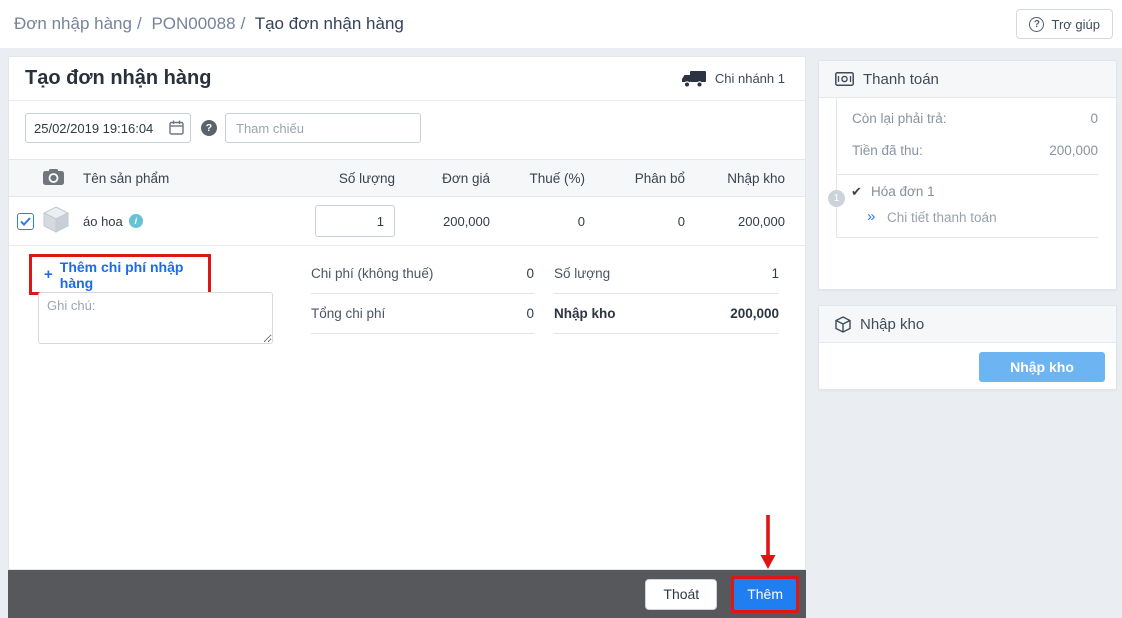 The image size is (1122, 618). I want to click on step-number-badge: 1, so click(836, 198).